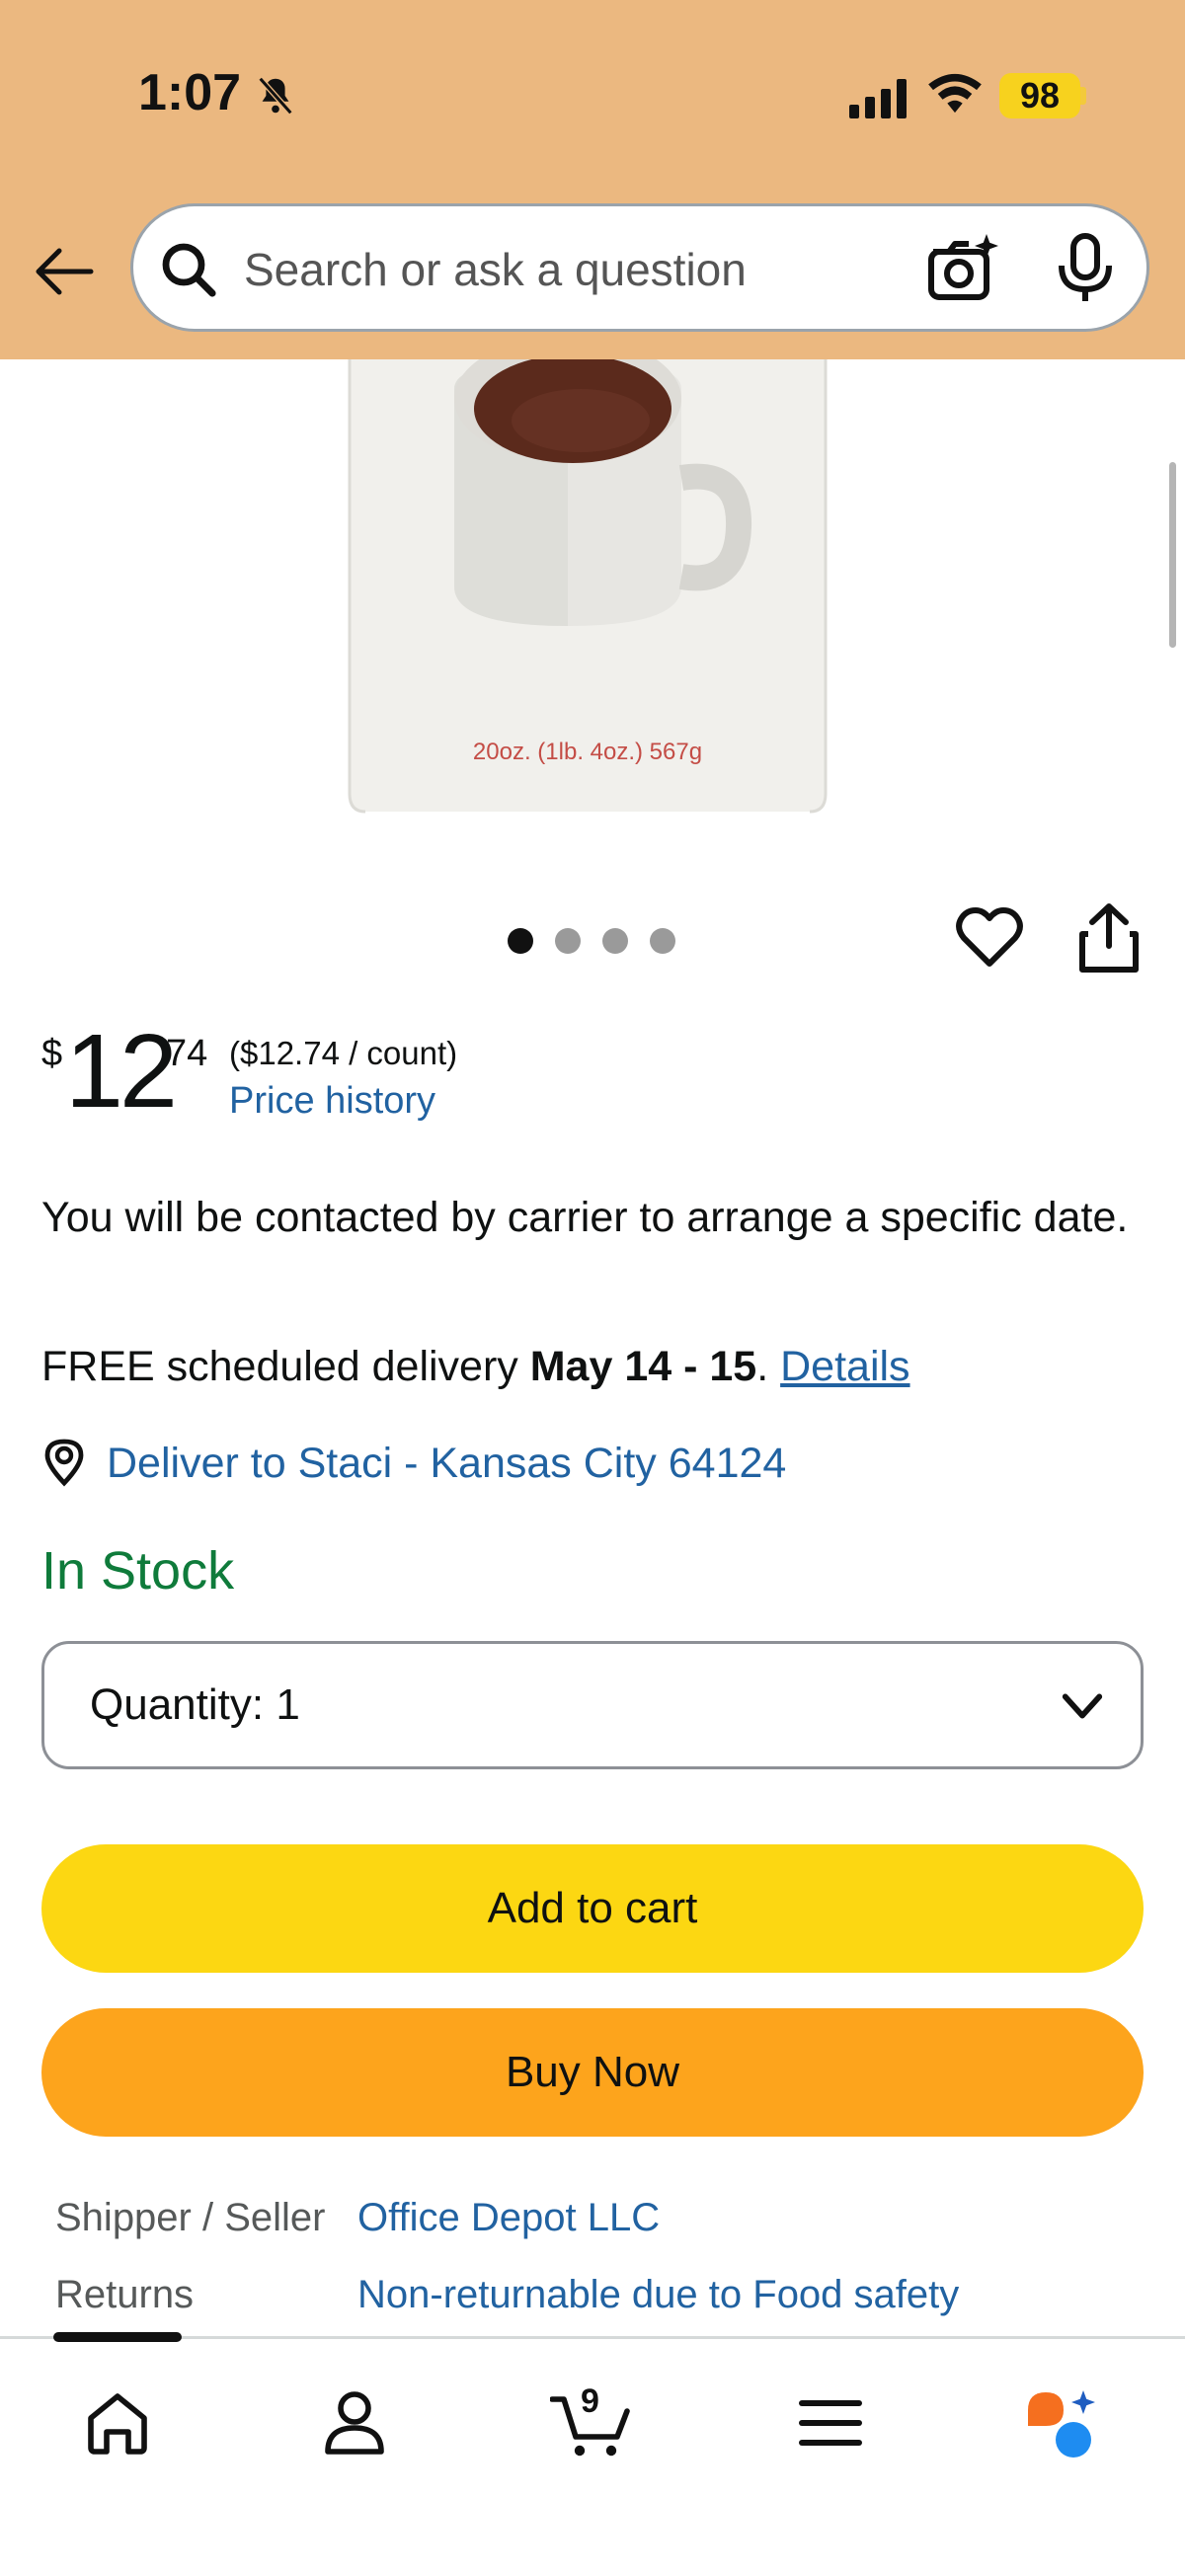 The height and width of the screenshot is (2576, 1185). What do you see at coordinates (122, 1071) in the screenshot?
I see `price-whole: 12` at bounding box center [122, 1071].